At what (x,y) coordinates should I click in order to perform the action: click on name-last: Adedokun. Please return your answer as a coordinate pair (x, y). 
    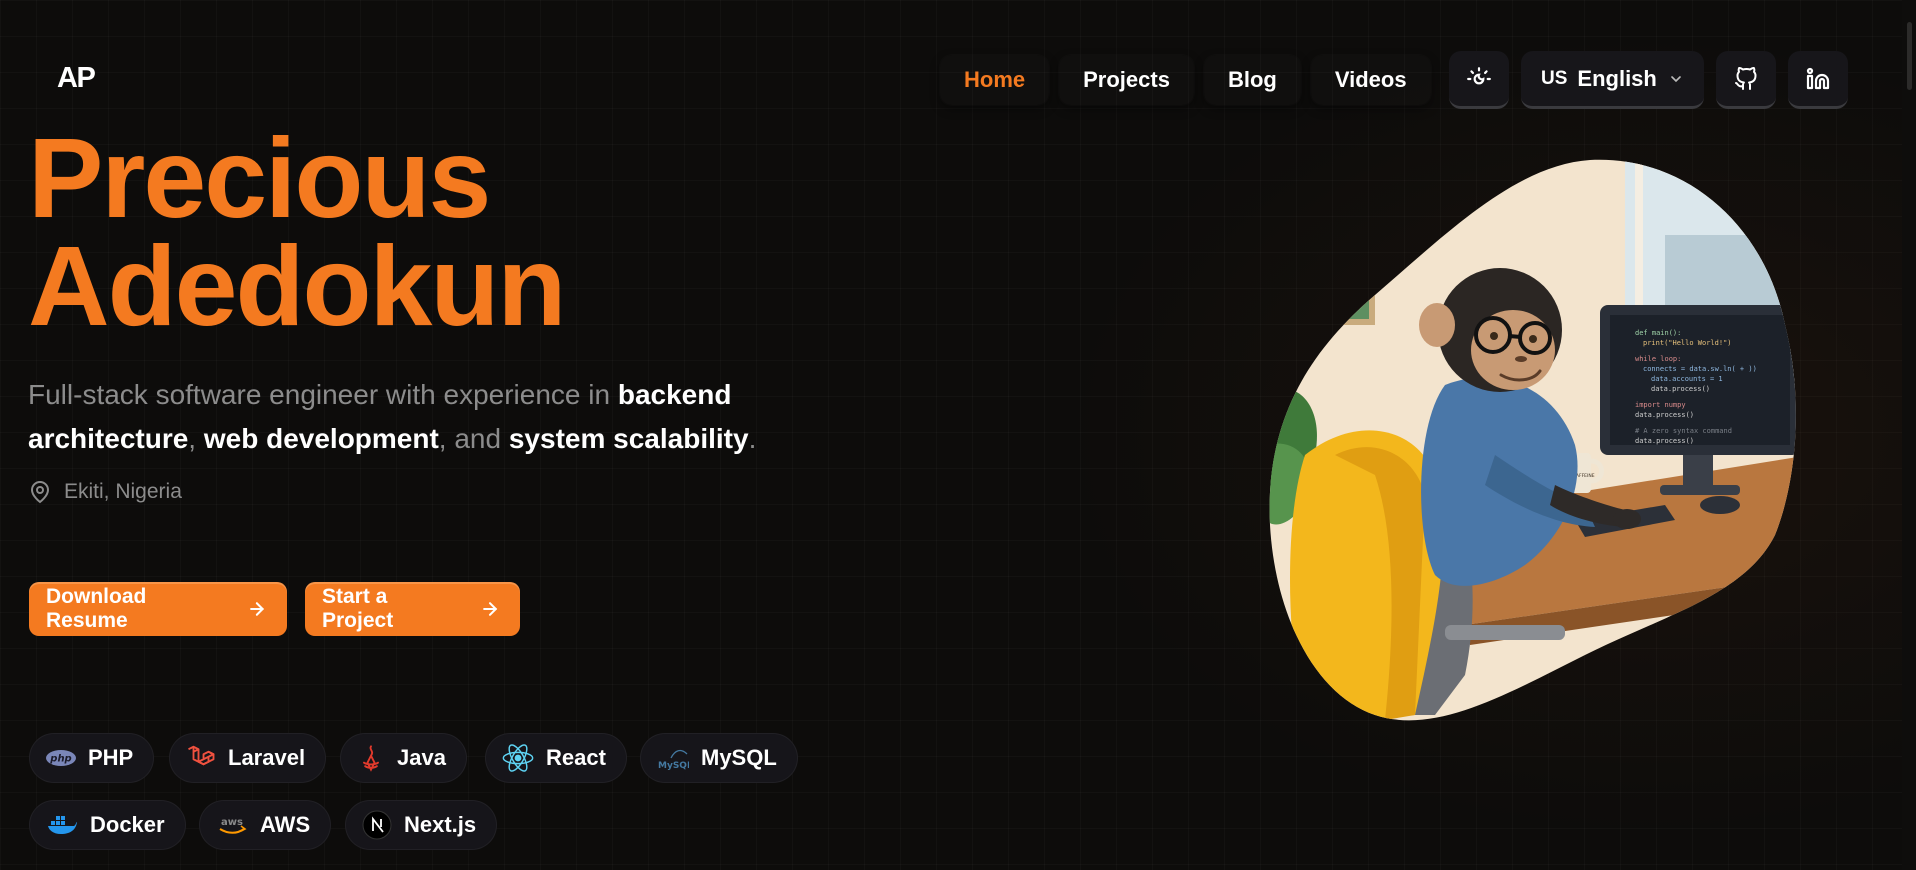
    Looking at the image, I should click on (297, 286).